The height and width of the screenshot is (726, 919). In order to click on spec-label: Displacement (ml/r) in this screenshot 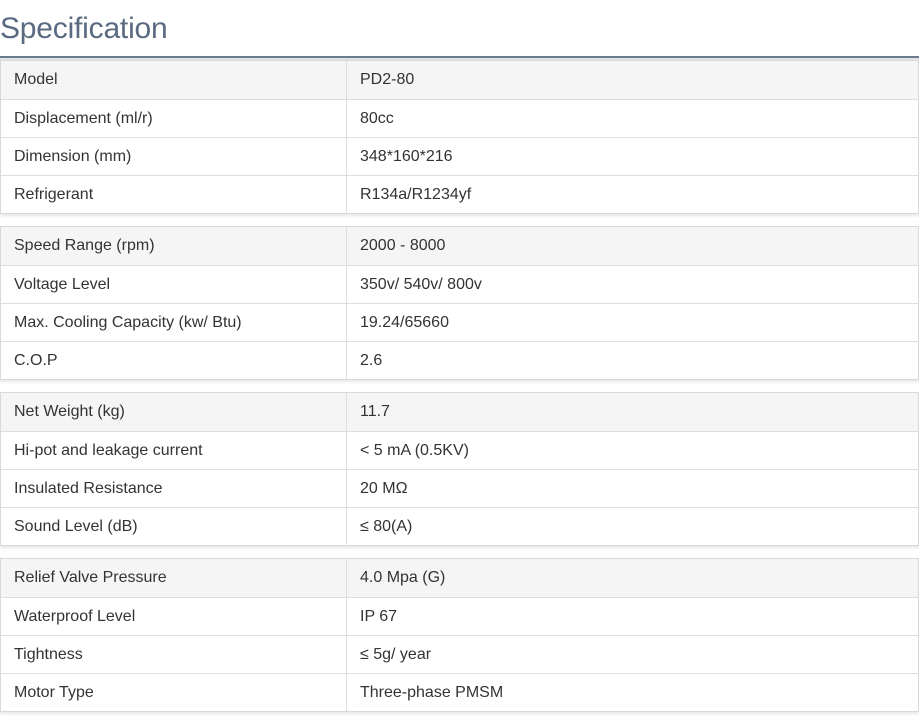, I will do `click(174, 118)`.